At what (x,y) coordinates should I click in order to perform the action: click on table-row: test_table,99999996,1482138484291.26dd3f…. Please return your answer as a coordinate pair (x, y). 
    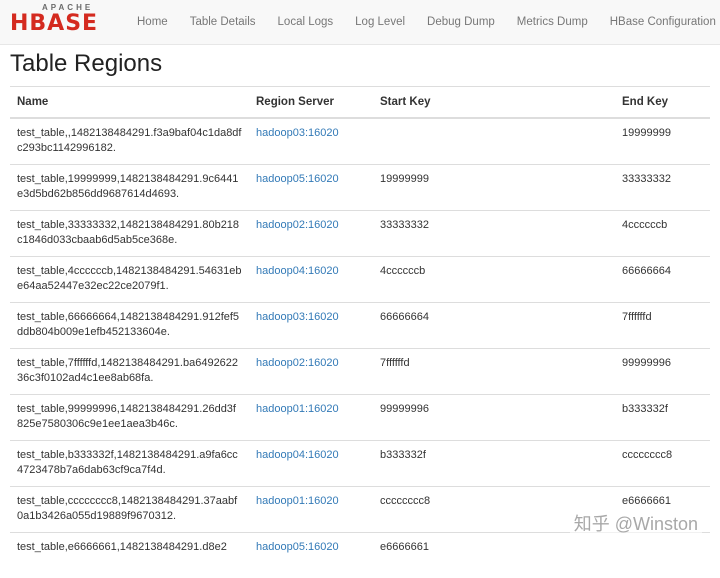
    Looking at the image, I should click on (360, 417).